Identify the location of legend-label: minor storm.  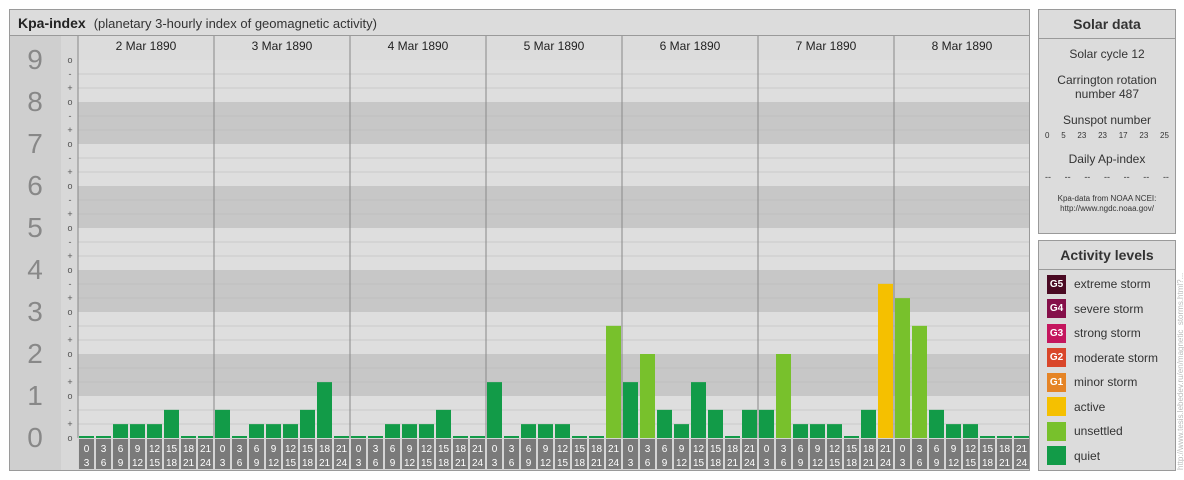
(1106, 382).